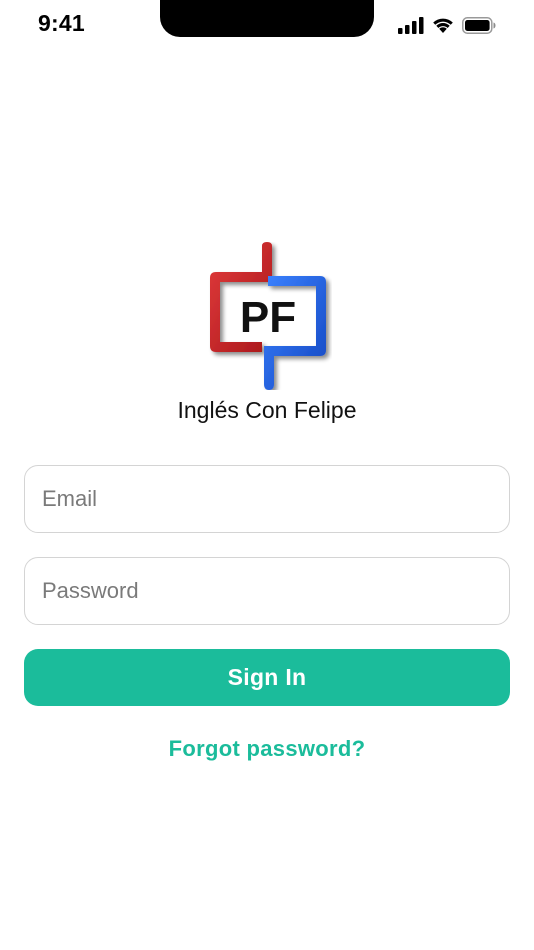 This screenshot has width=534, height=950. What do you see at coordinates (479, 25) in the screenshot?
I see `battery-icon` at bounding box center [479, 25].